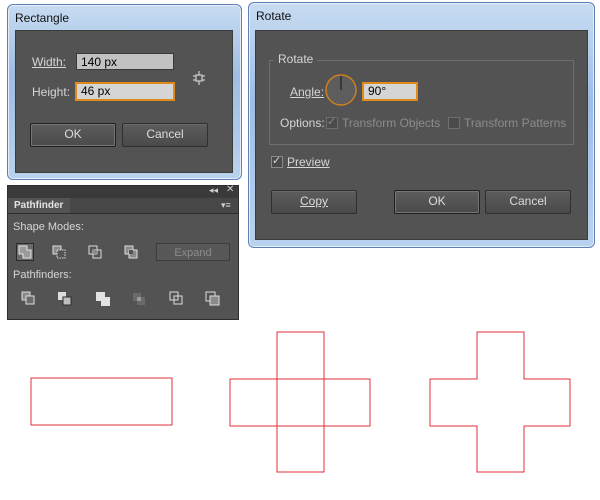 The image size is (600, 500). What do you see at coordinates (101, 401) in the screenshot?
I see `rectangle-shape` at bounding box center [101, 401].